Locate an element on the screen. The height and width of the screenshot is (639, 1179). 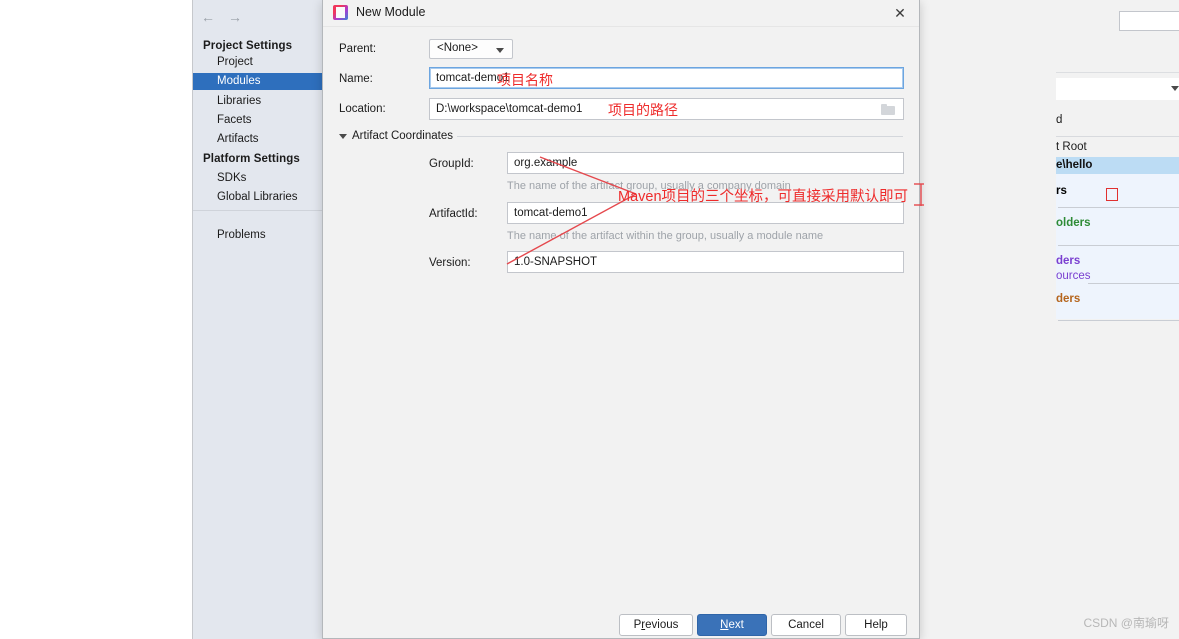
background-separator is located at coordinates (1117, 72).